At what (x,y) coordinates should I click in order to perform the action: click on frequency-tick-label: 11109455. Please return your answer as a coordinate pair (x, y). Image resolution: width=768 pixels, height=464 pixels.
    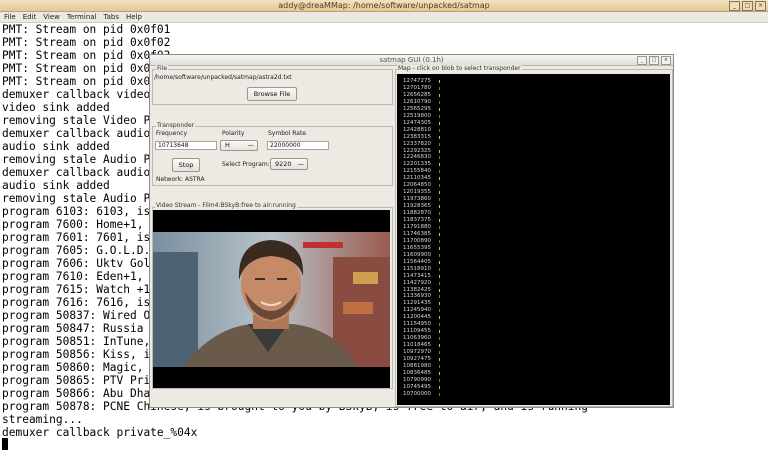
    Looking at the image, I should click on (417, 331).